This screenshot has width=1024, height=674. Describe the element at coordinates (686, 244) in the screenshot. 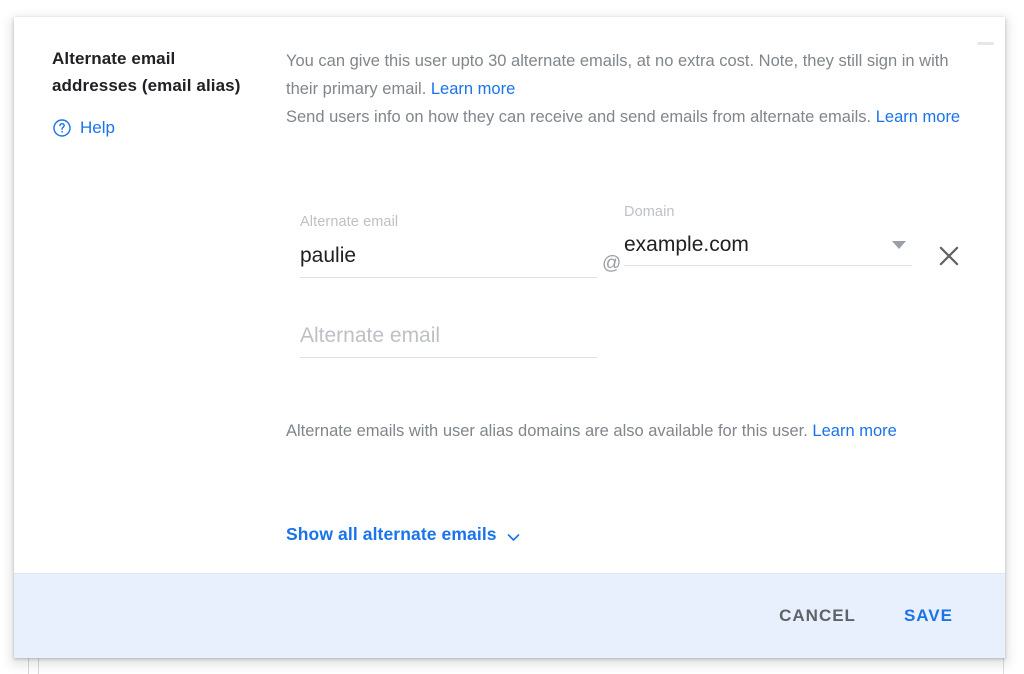

I see `domain-selected-value: example.com` at that location.